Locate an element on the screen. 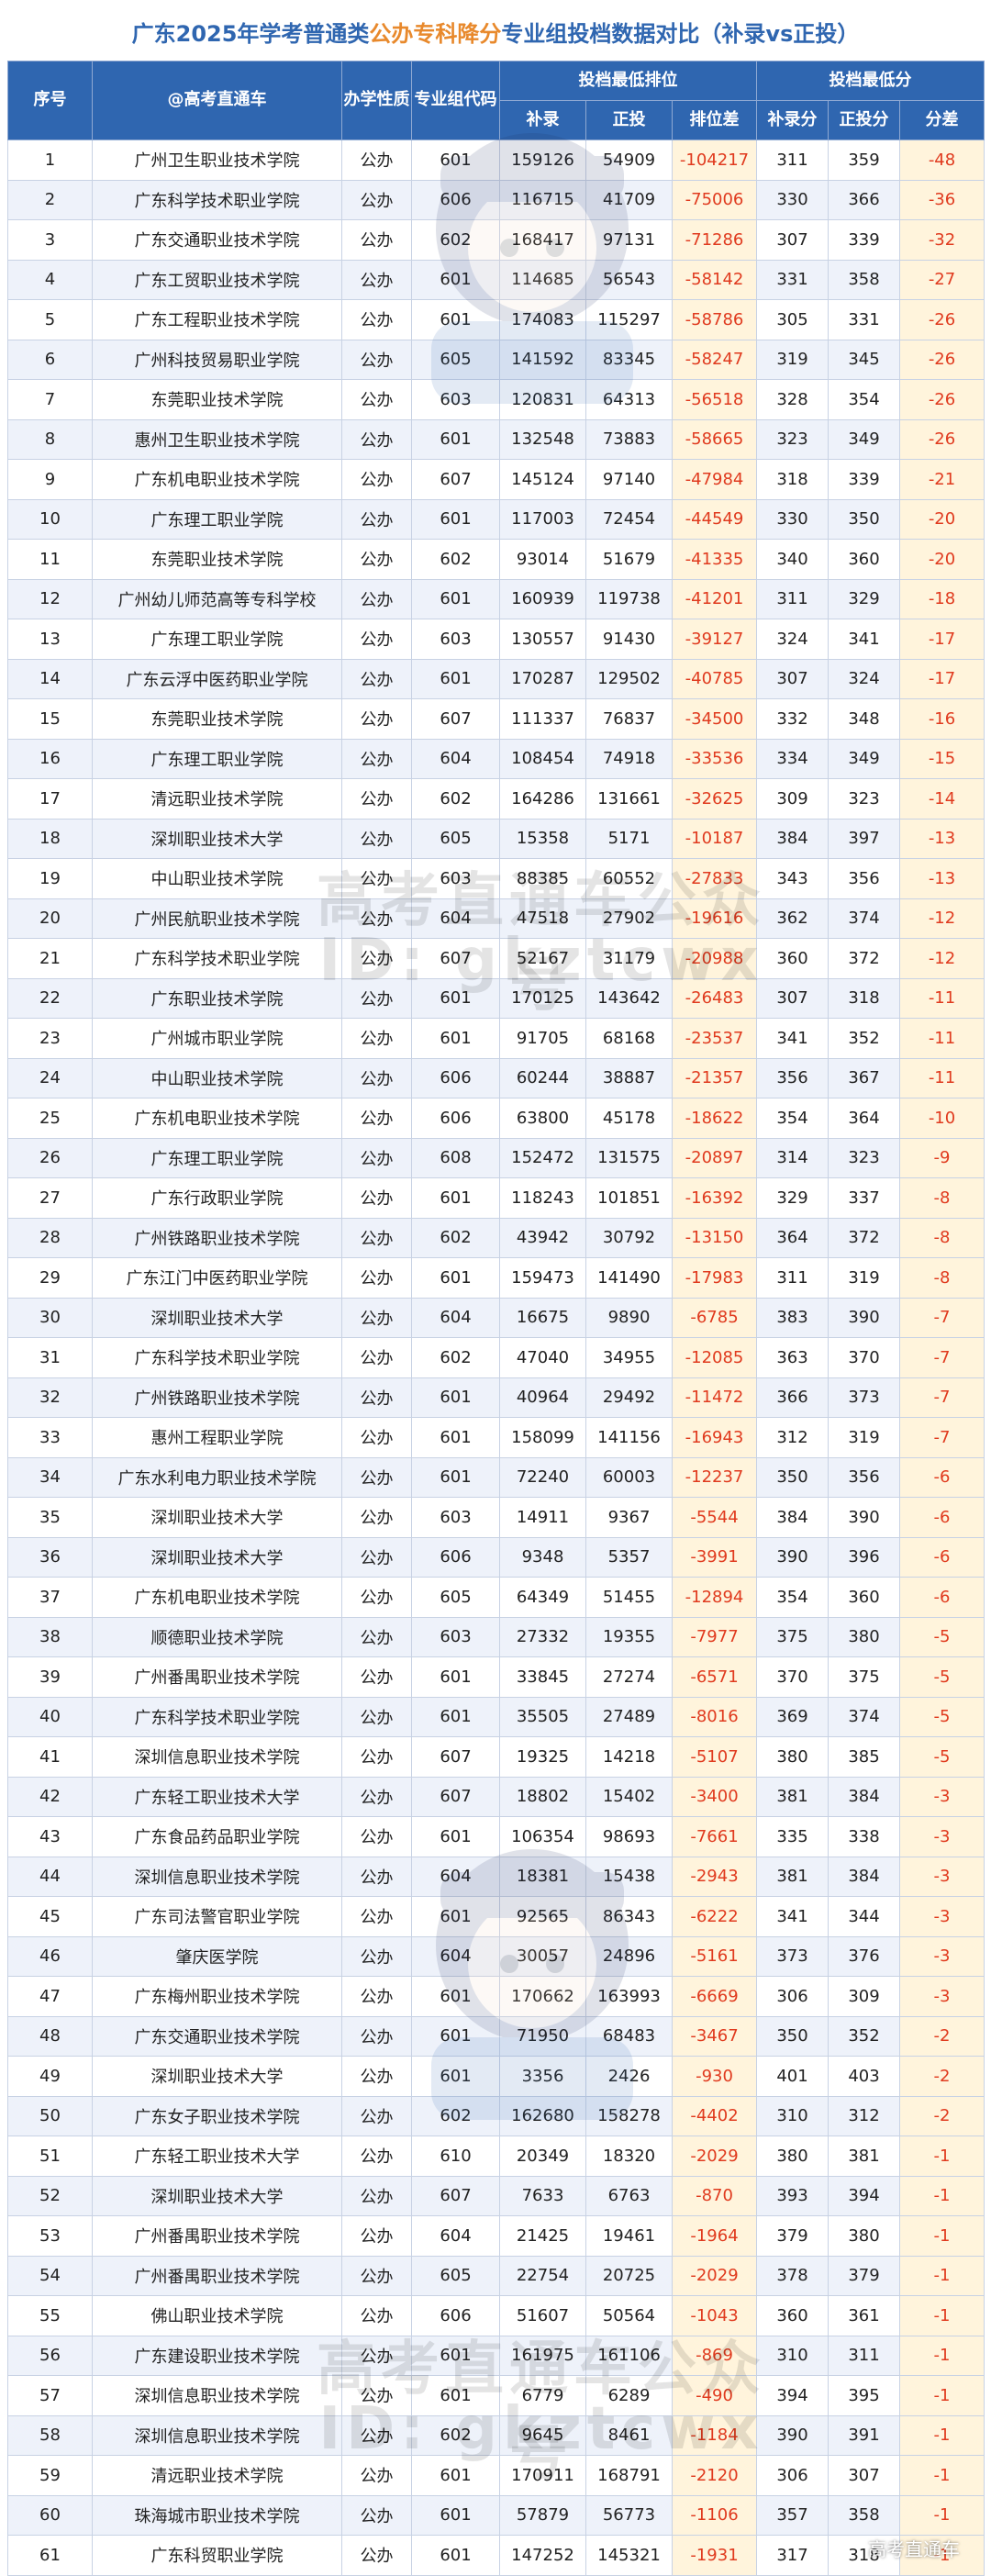  cell-rank-diff: -32625 is located at coordinates (715, 799).